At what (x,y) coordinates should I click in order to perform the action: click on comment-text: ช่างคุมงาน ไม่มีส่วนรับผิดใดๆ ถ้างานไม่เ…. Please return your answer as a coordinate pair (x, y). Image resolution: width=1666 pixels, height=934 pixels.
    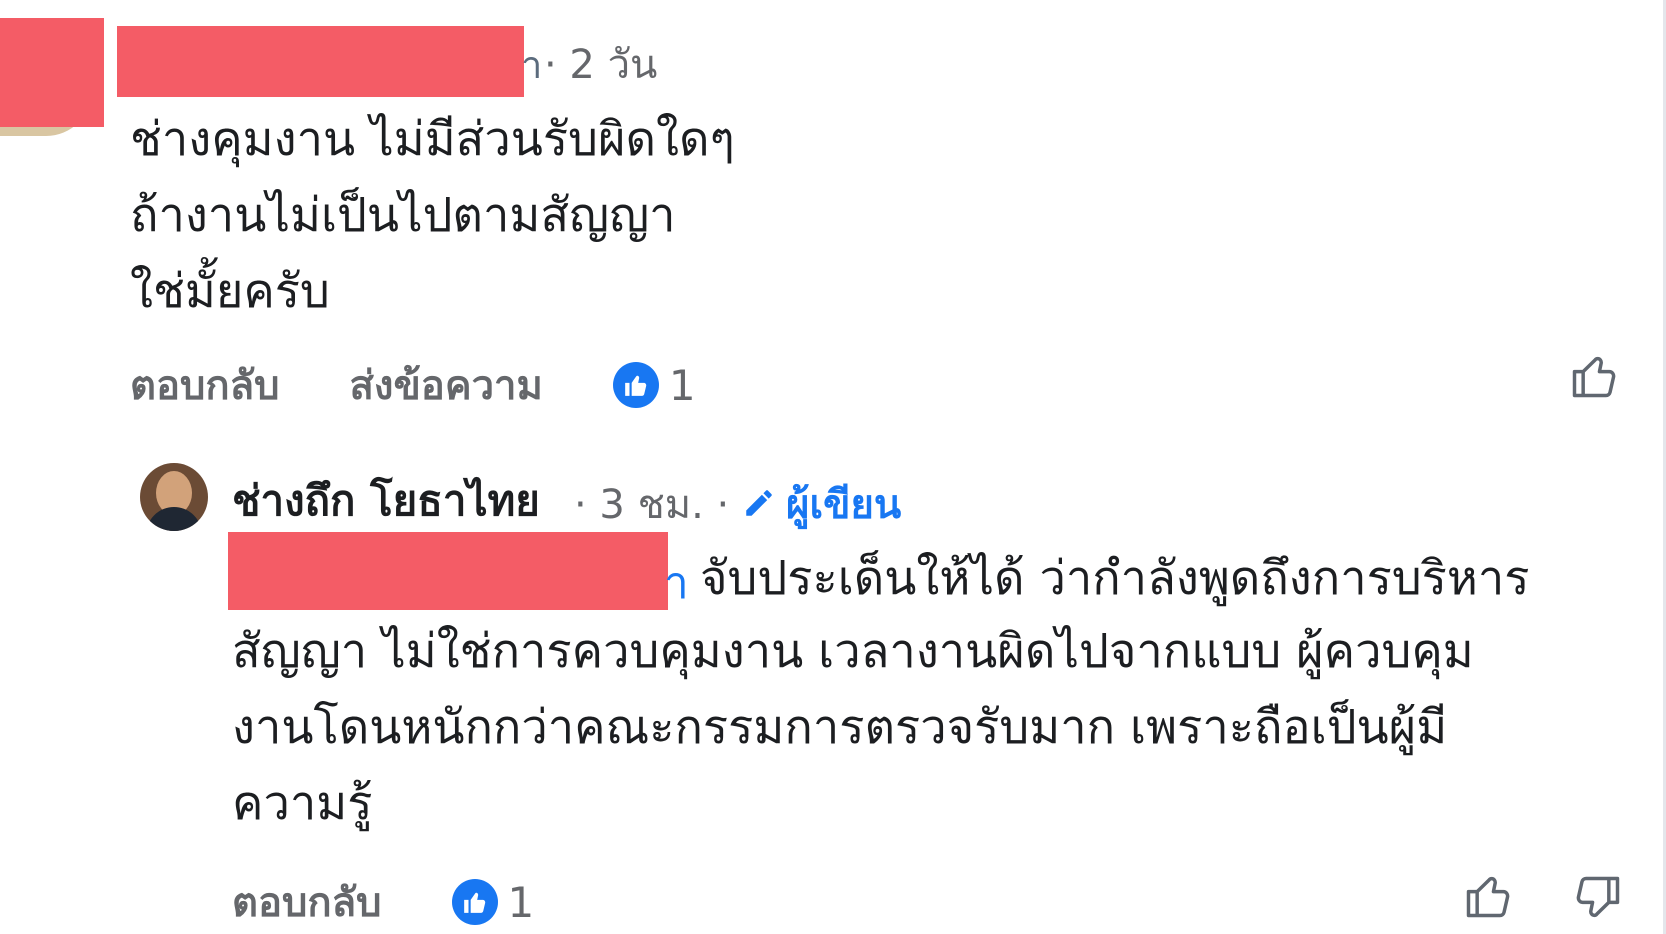
    Looking at the image, I should click on (432, 215).